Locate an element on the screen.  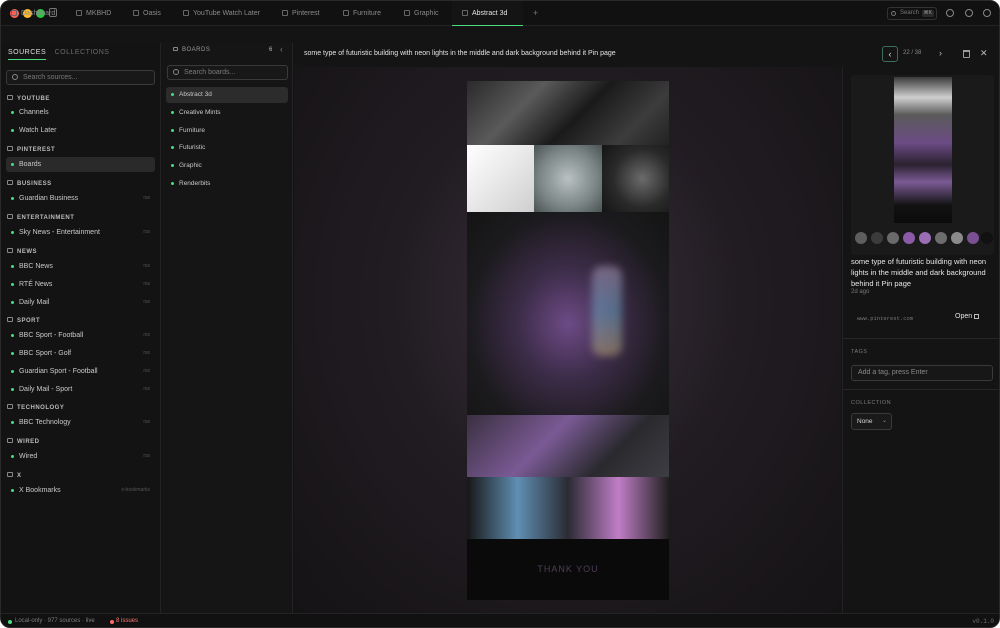
board-item-renderbits: Renderbits is located at coordinates (227, 184).